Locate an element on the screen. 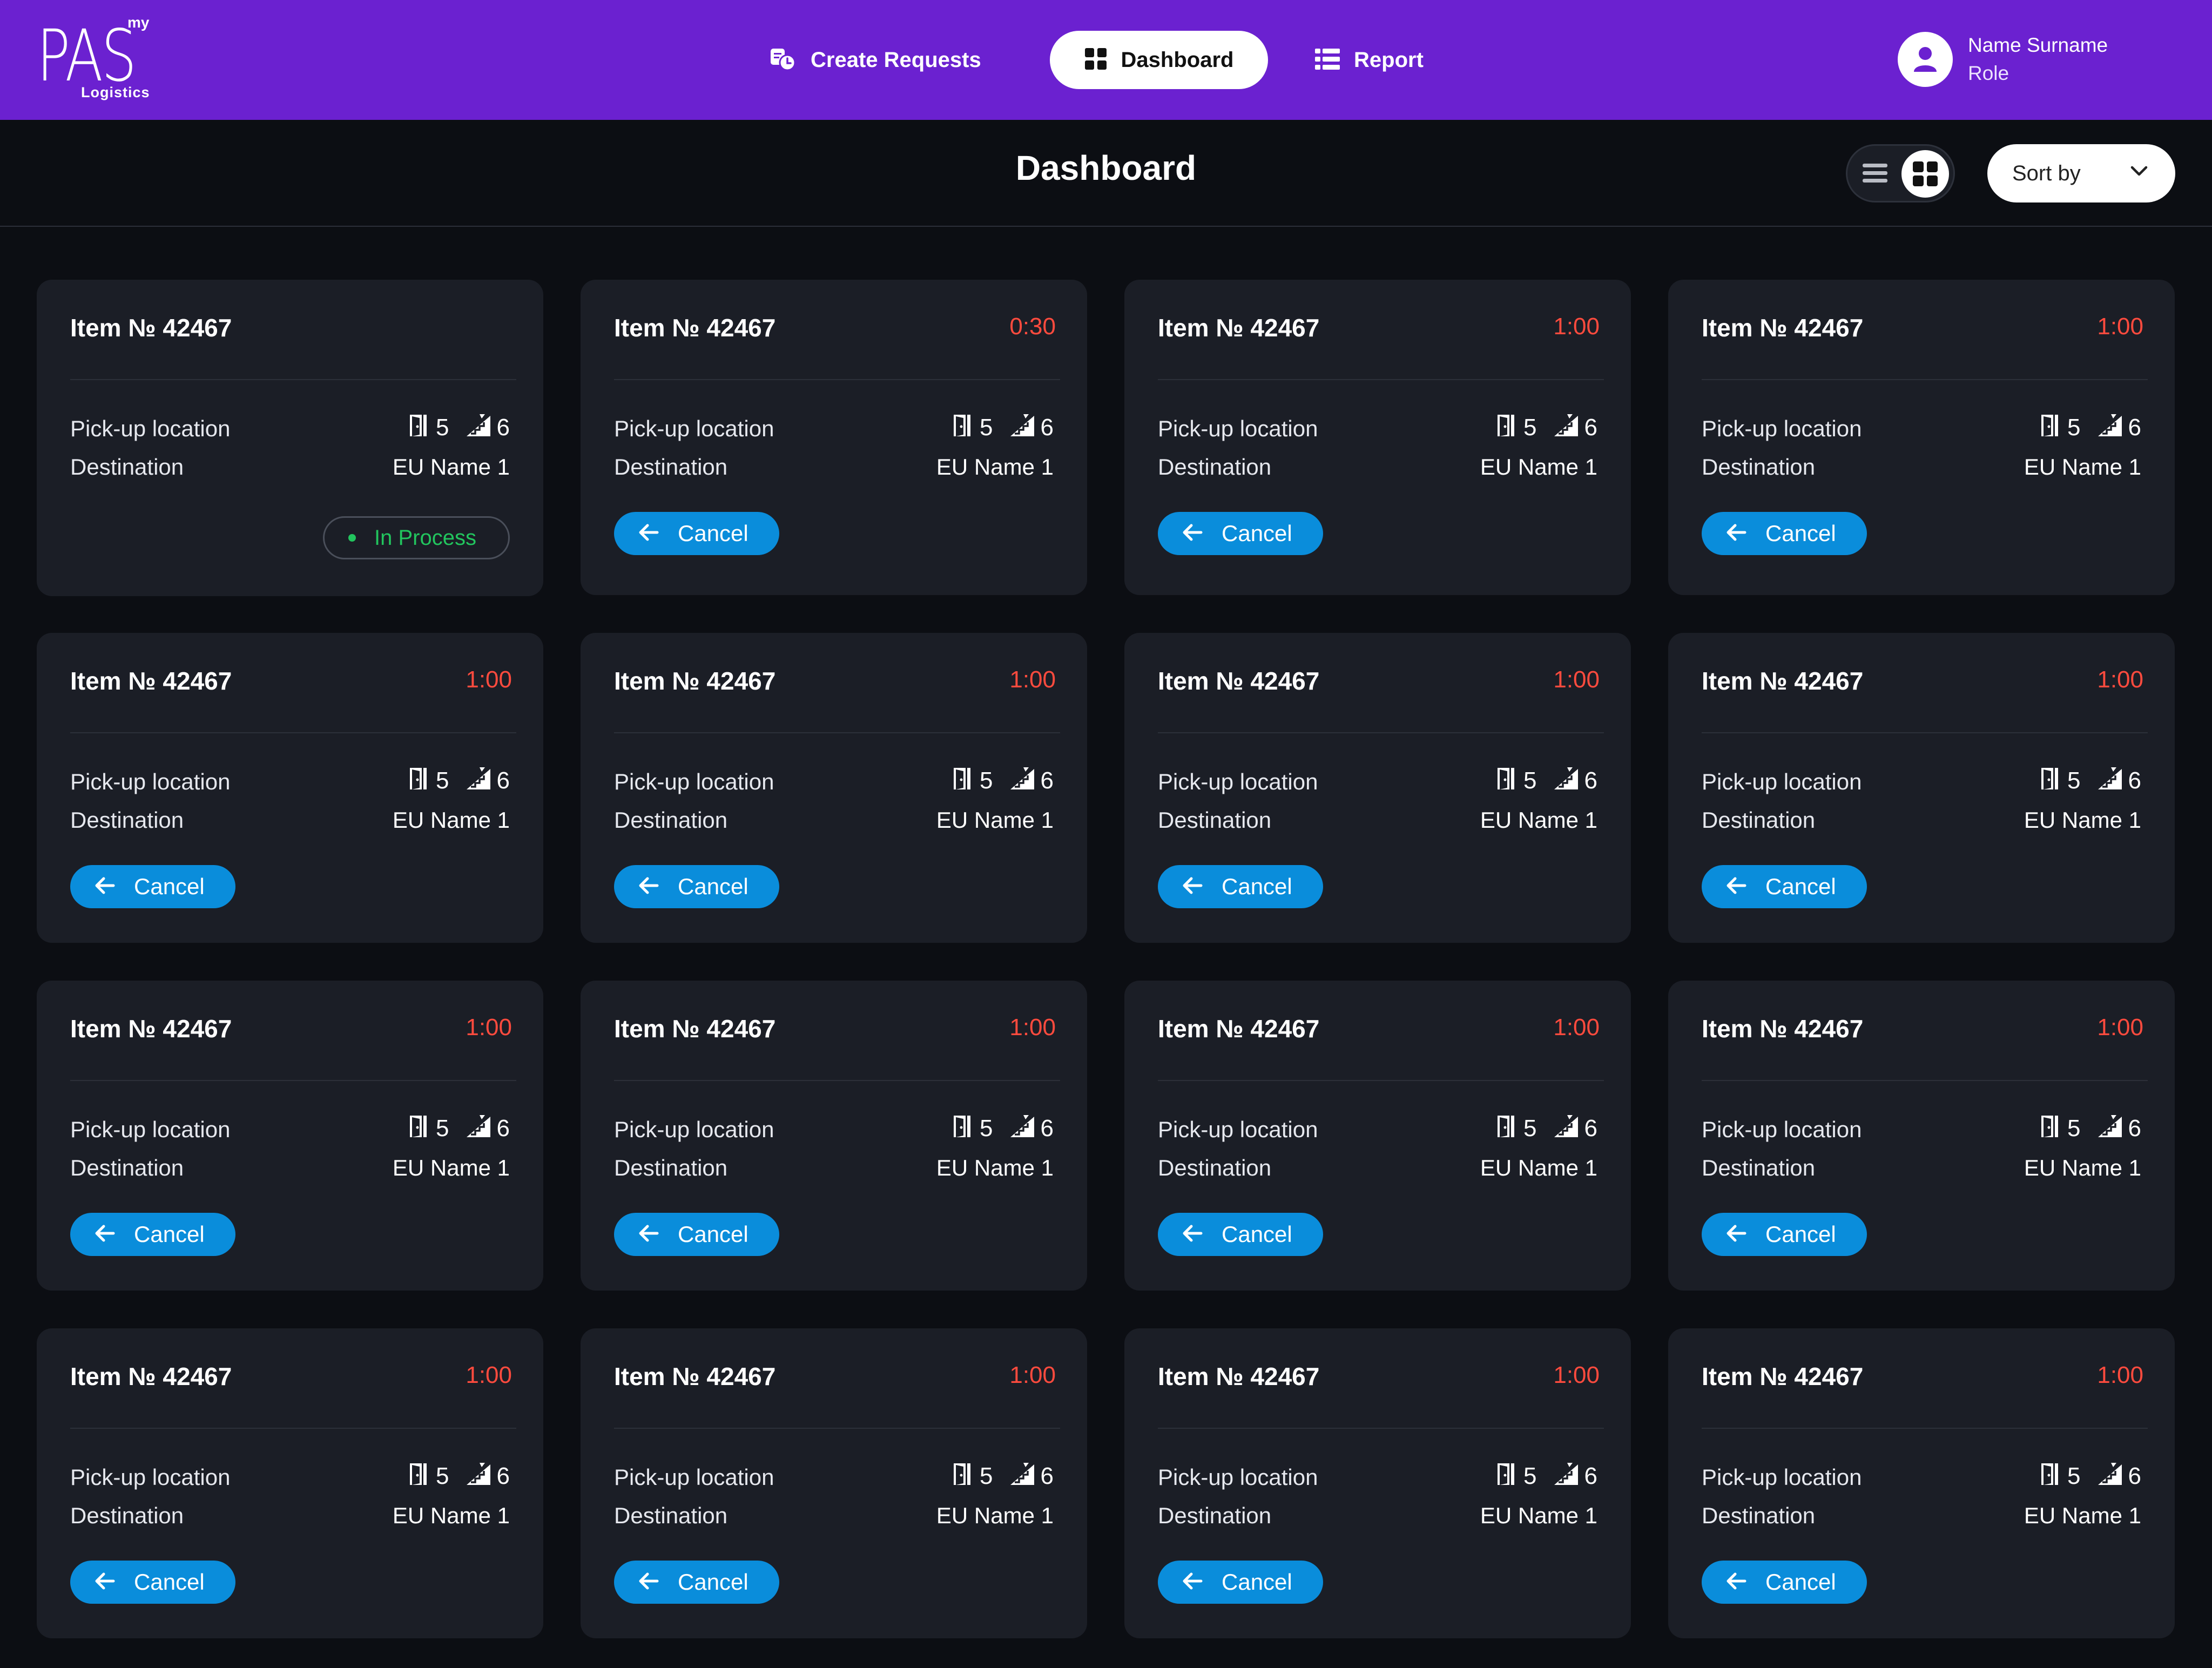 Image resolution: width=2212 pixels, height=1668 pixels. app-logo: PAS my Logistics is located at coordinates (99, 58).